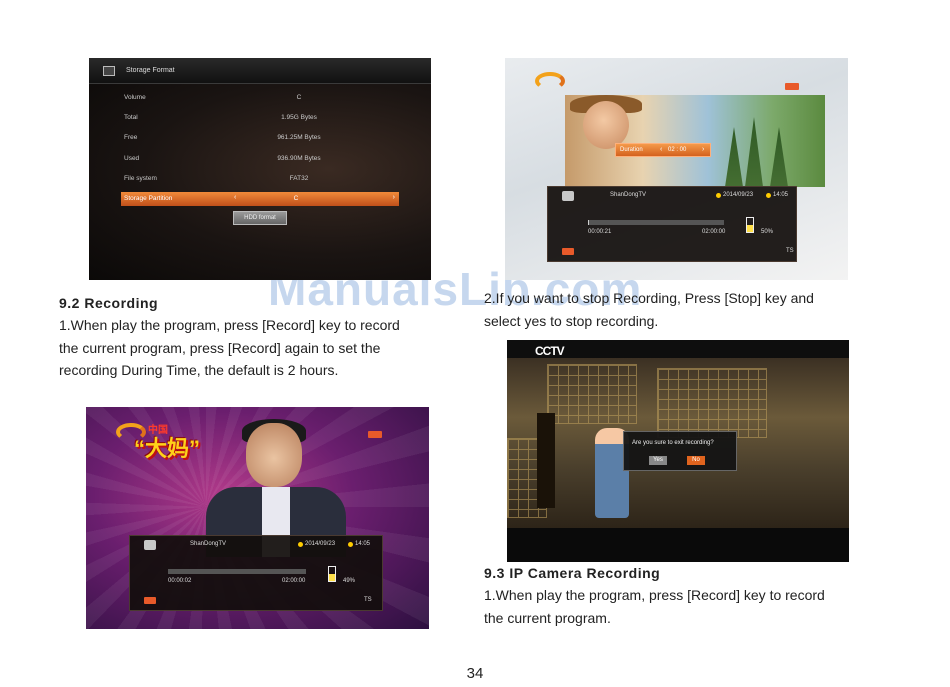  What do you see at coordinates (677, 150) in the screenshot?
I see `duration-value: 02 : 00` at bounding box center [677, 150].